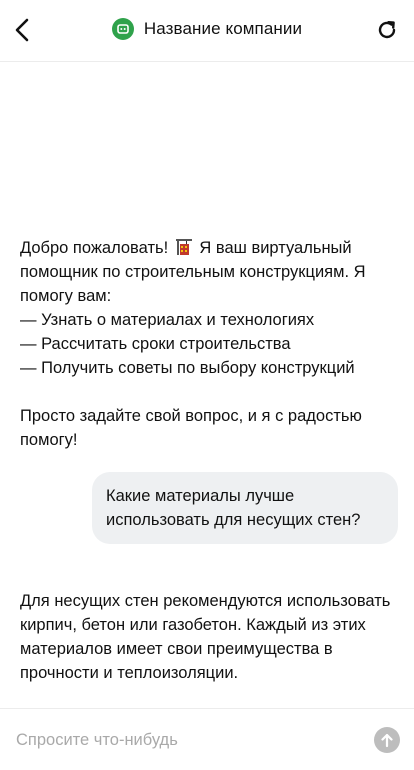 This screenshot has height=770, width=414. What do you see at coordinates (96, 248) in the screenshot?
I see `welcome-text-start: Добро пожаловать!` at bounding box center [96, 248].